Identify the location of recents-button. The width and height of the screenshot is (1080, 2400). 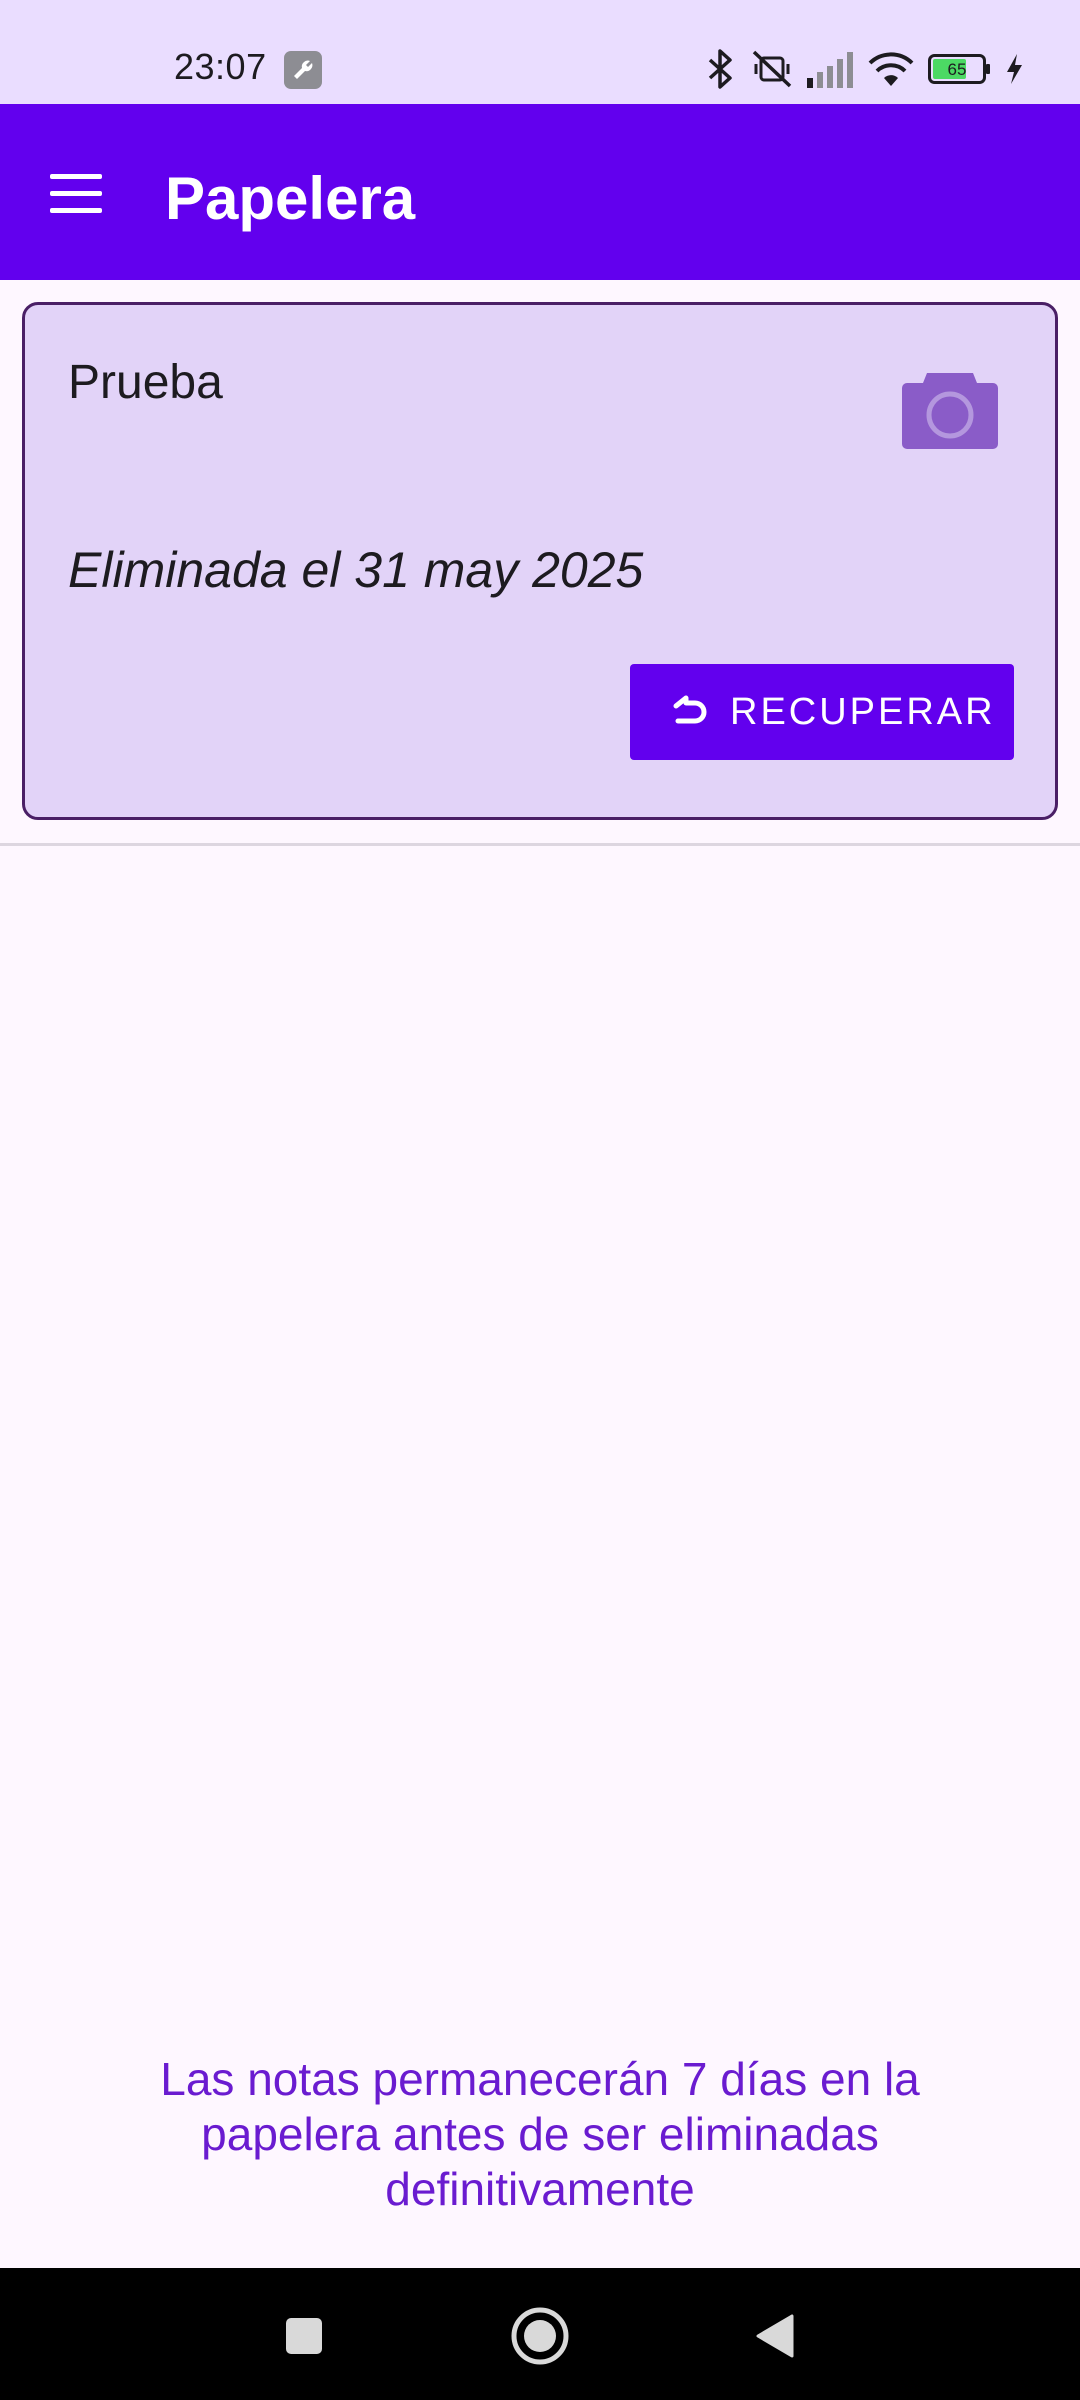
(304, 2336).